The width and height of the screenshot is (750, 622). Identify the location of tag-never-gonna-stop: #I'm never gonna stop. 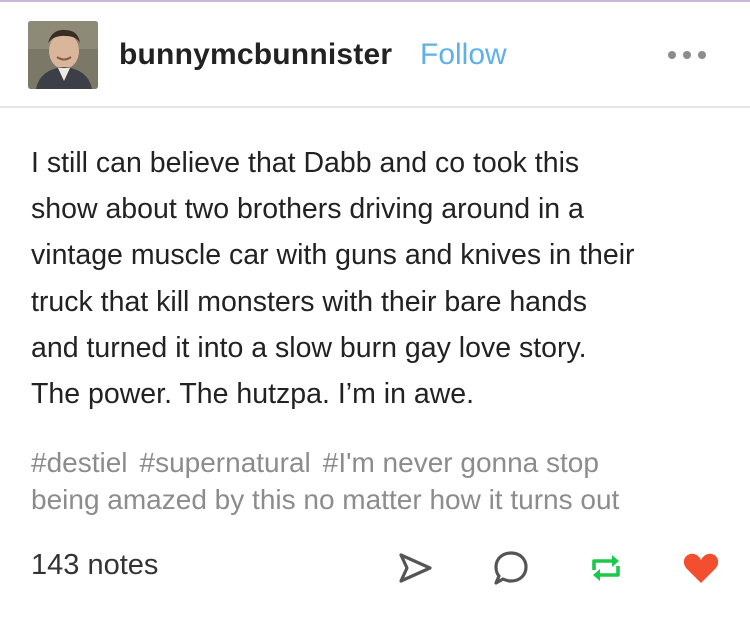
(461, 462).